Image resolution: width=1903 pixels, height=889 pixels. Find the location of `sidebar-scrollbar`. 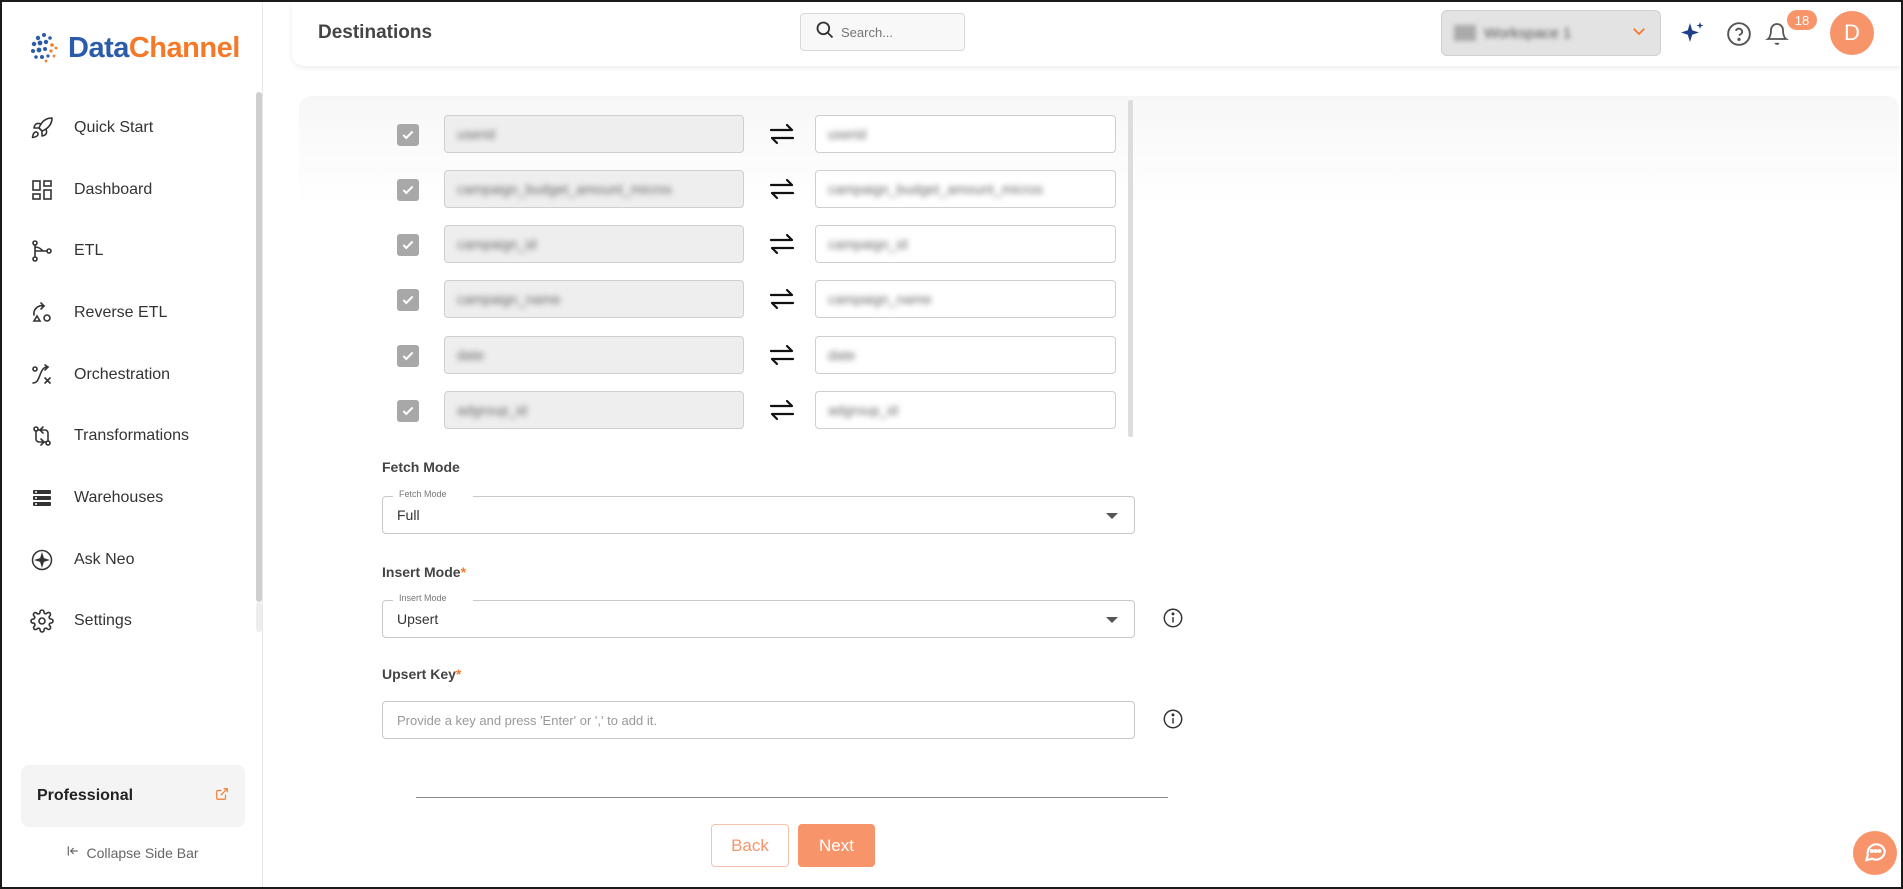

sidebar-scrollbar is located at coordinates (259, 347).